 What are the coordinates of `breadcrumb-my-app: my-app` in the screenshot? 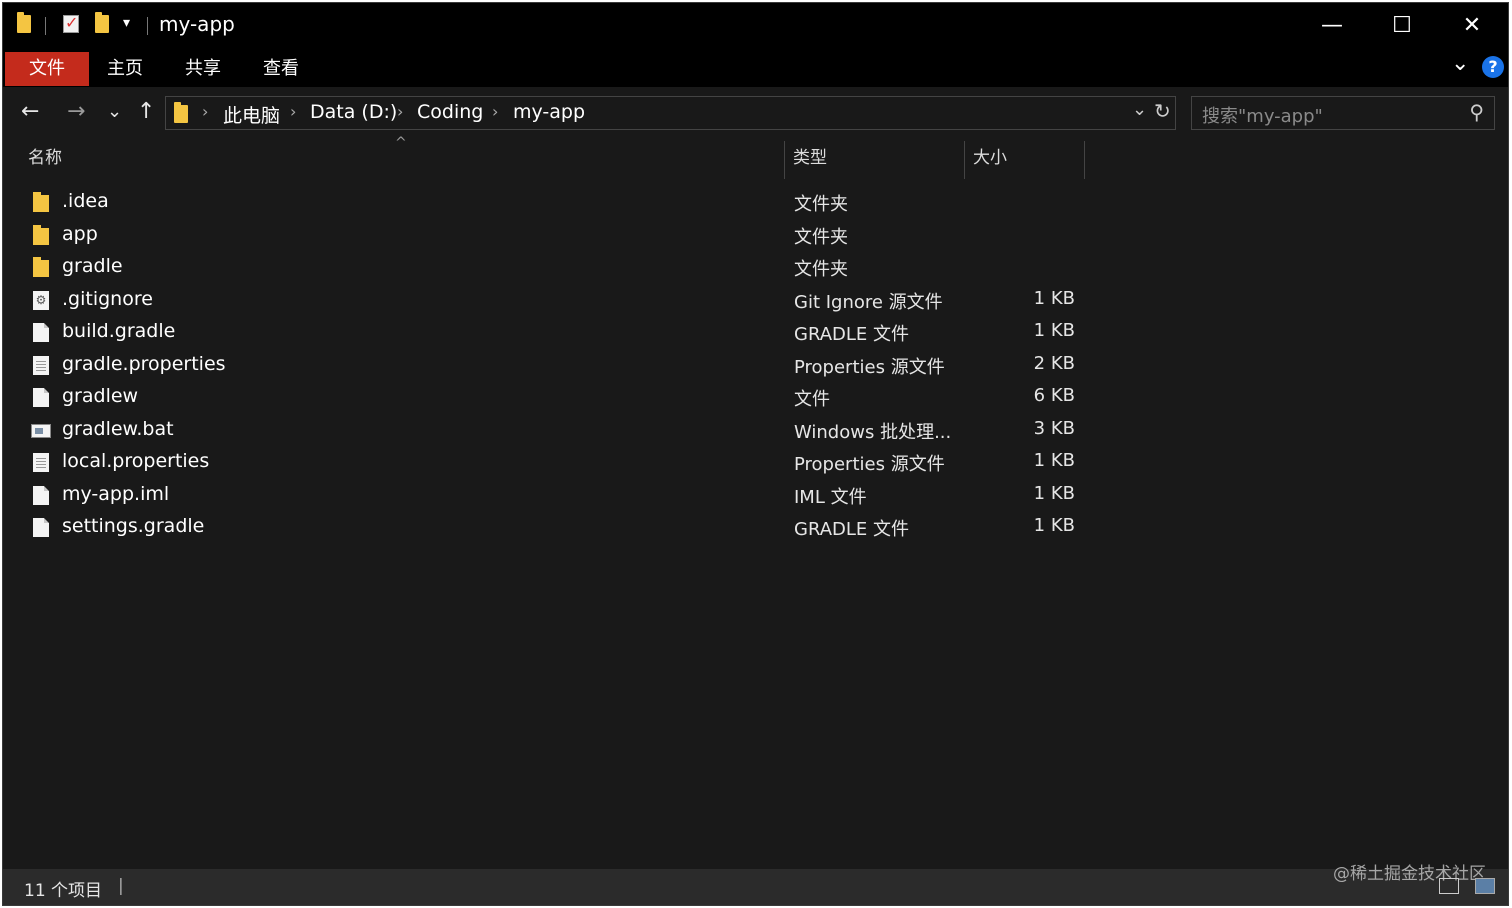 It's located at (549, 112).